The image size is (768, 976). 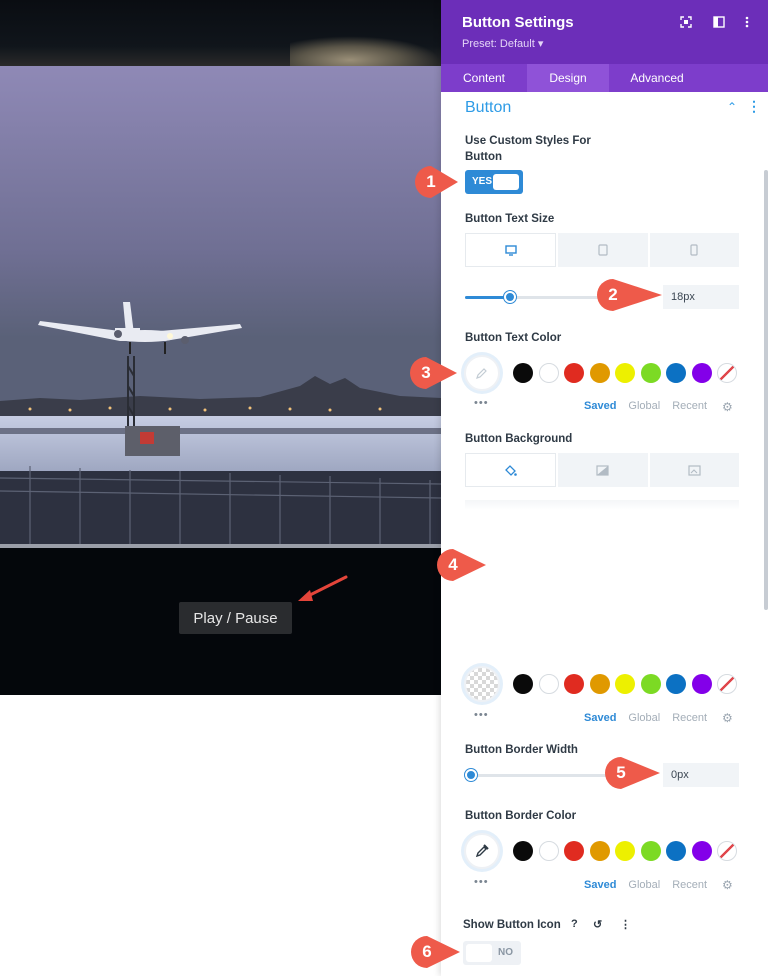 What do you see at coordinates (528, 141) in the screenshot?
I see `custom-styles-label: Use Custom Styles For` at bounding box center [528, 141].